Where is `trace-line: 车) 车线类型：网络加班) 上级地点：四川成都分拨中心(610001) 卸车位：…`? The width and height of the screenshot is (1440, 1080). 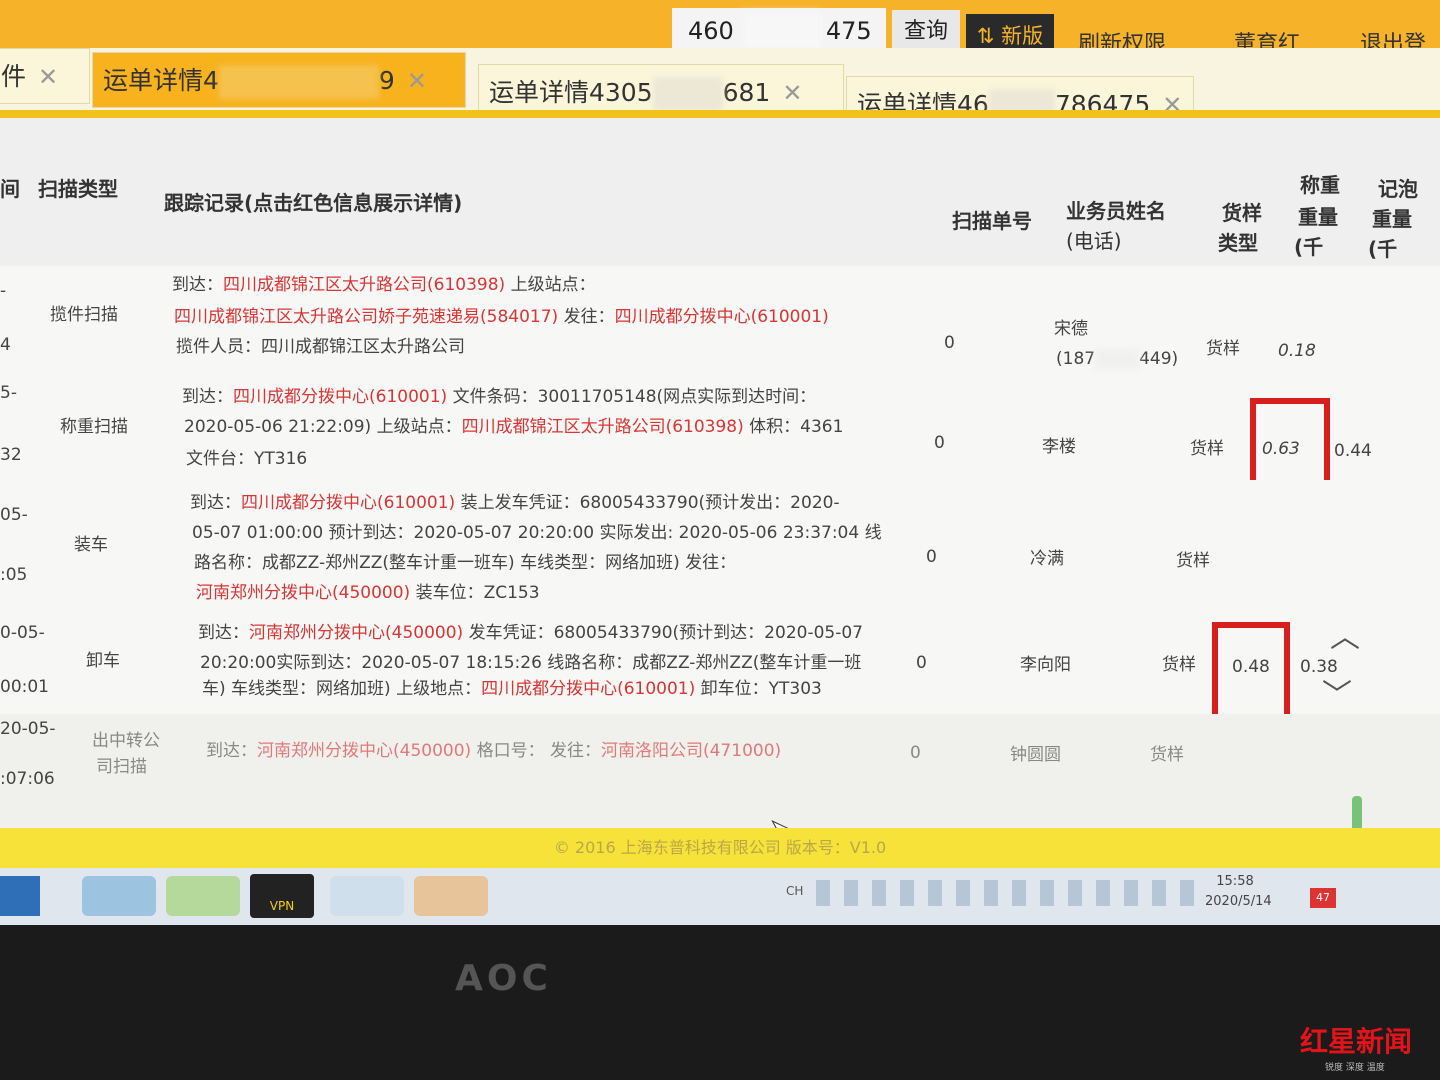
trace-line: 车) 车线类型：网络加班) 上级地点：四川成都分拨中心(610001) 卸车位：… is located at coordinates (512, 689).